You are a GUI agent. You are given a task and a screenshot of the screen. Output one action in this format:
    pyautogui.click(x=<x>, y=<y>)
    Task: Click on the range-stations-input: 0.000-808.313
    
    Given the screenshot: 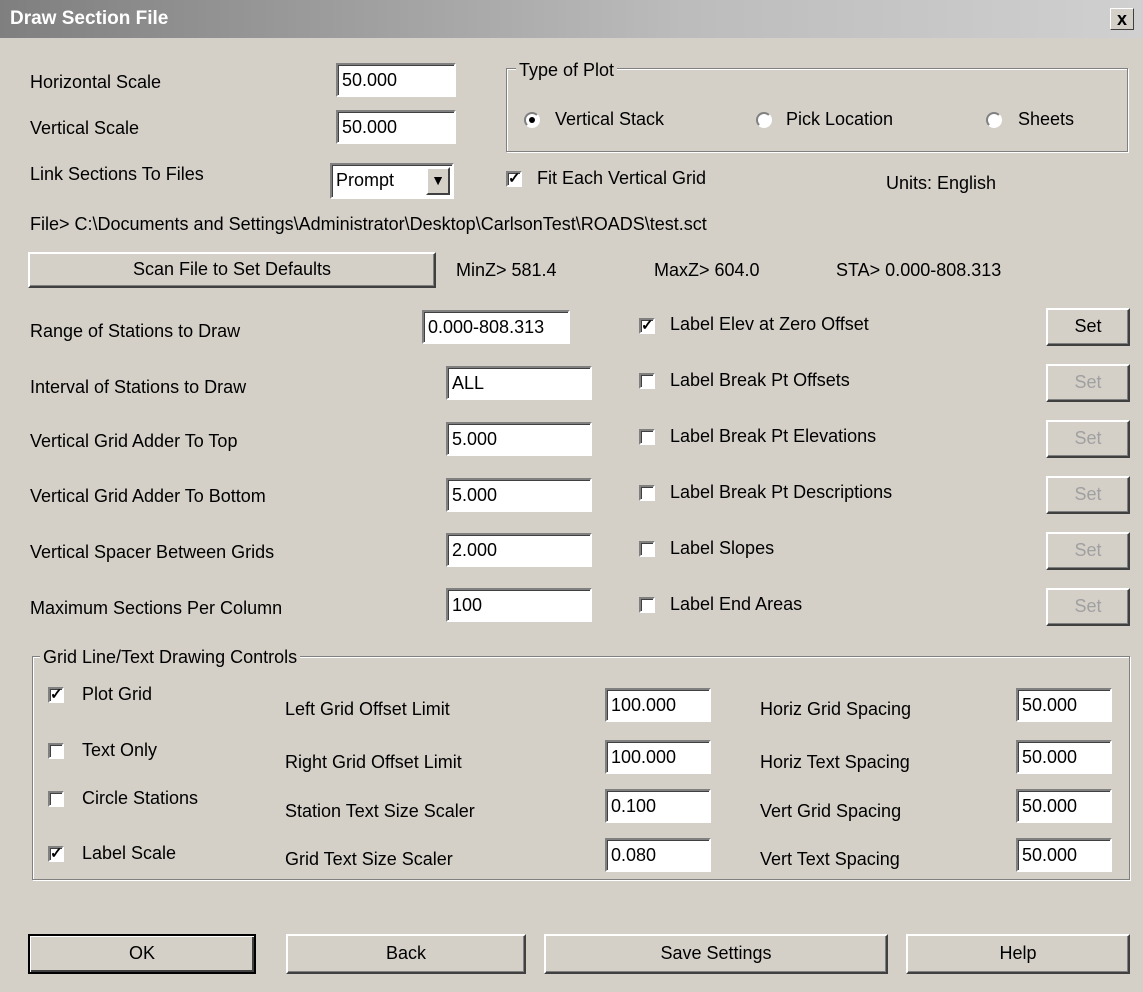 What is the action you would take?
    pyautogui.click(x=496, y=327)
    